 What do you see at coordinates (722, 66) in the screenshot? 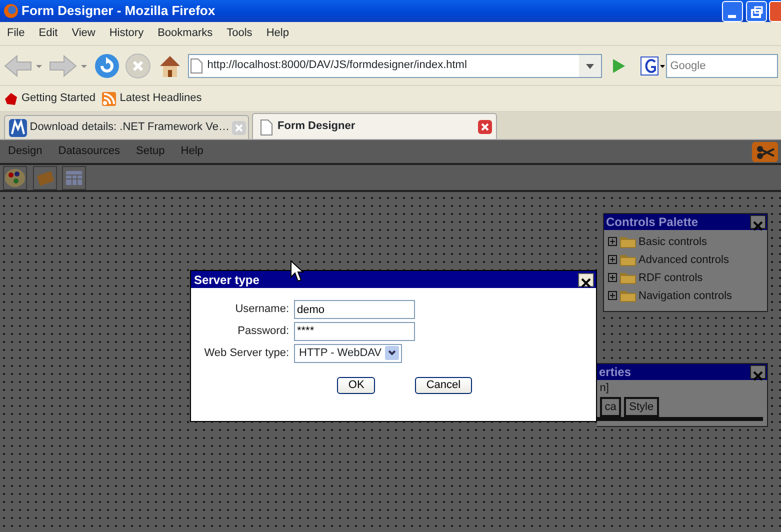
I see `search-field: Google` at bounding box center [722, 66].